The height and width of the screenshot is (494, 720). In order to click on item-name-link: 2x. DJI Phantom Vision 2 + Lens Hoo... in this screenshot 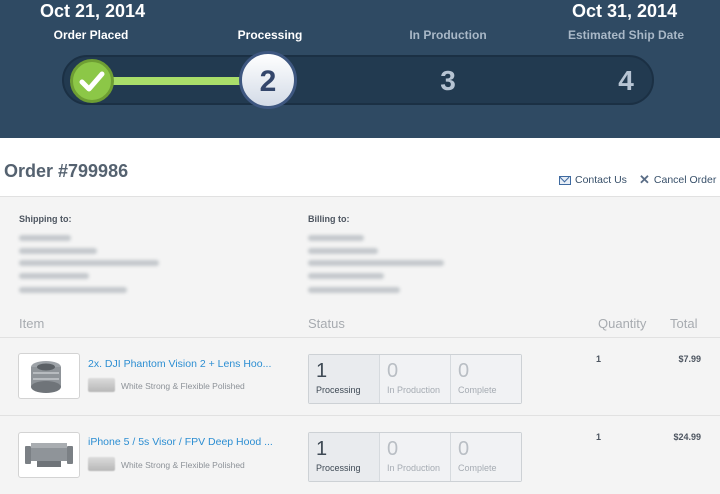, I will do `click(179, 364)`.